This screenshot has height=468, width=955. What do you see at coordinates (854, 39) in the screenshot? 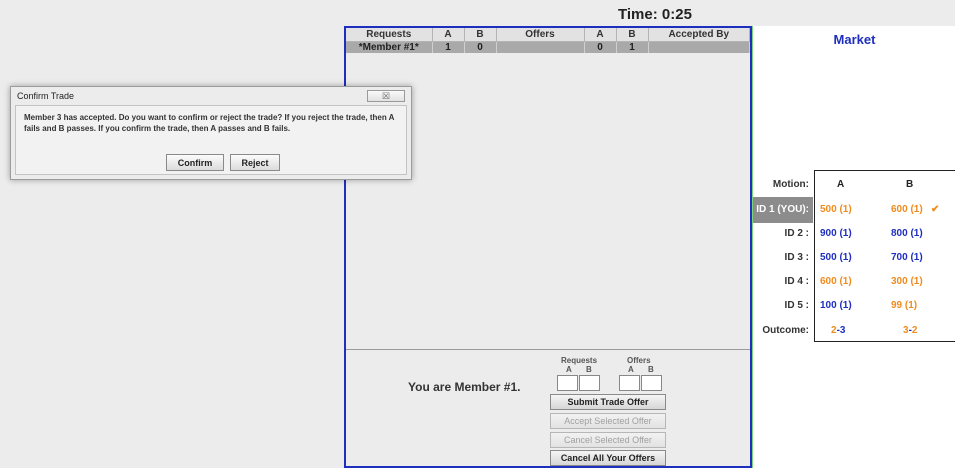
I see `market-title: Market` at bounding box center [854, 39].